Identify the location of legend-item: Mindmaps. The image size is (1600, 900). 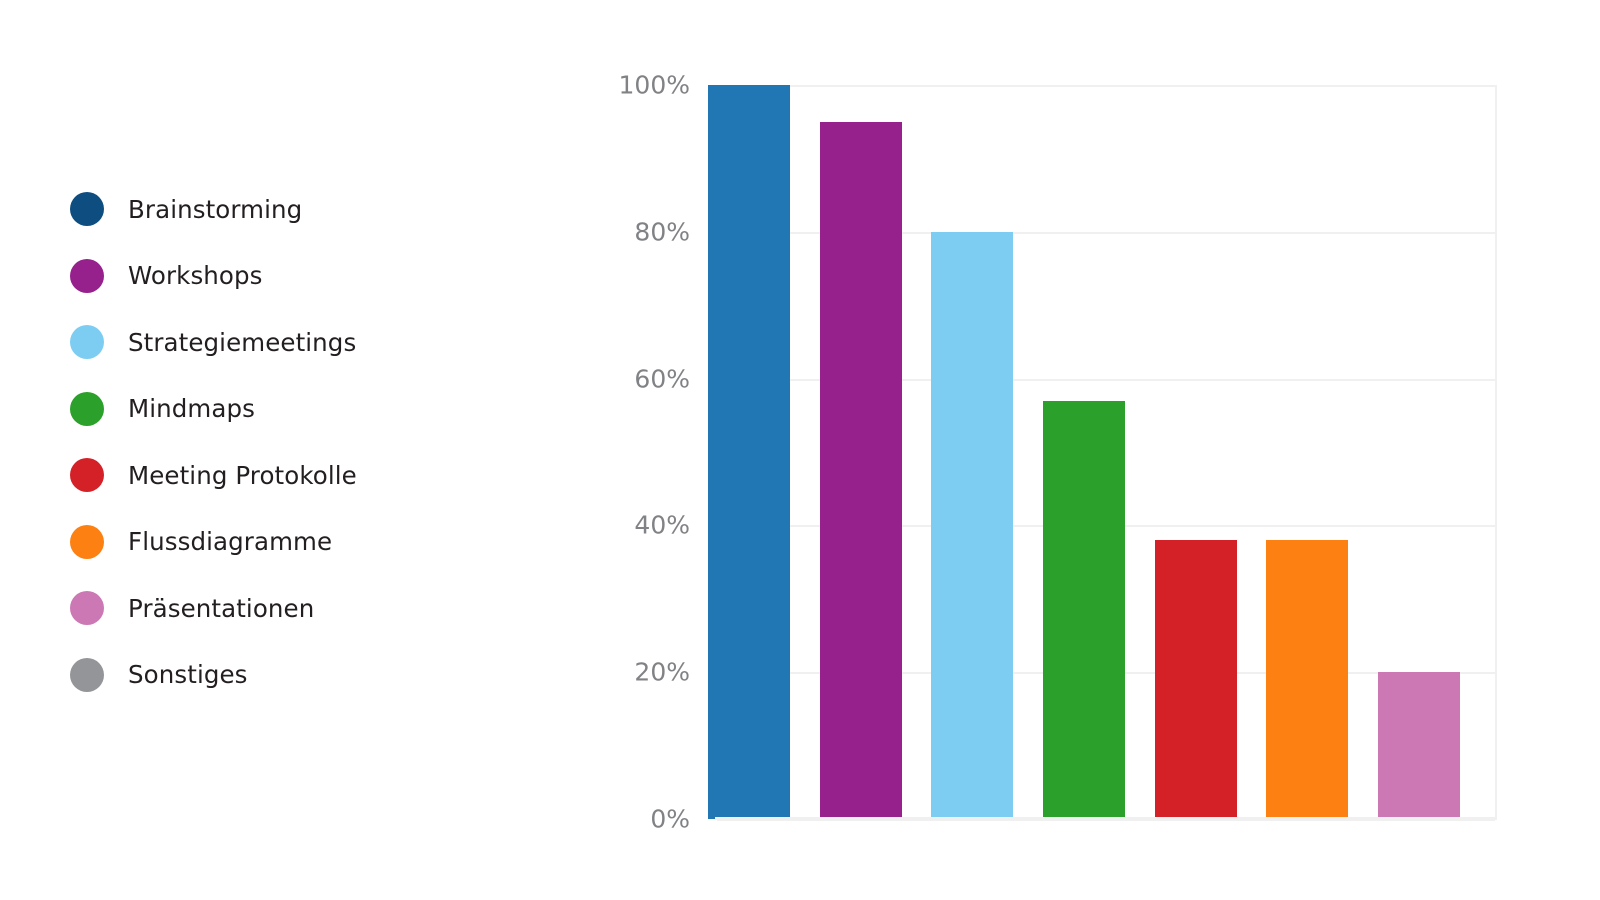
(285, 409).